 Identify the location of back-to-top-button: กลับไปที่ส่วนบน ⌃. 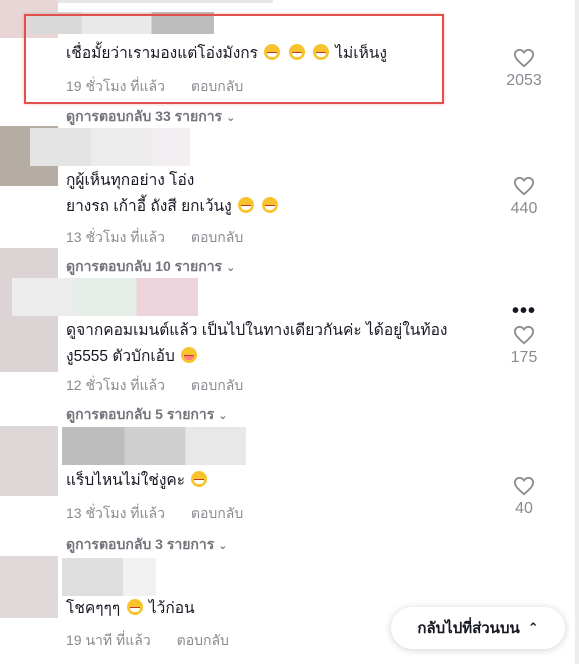
(478, 628).